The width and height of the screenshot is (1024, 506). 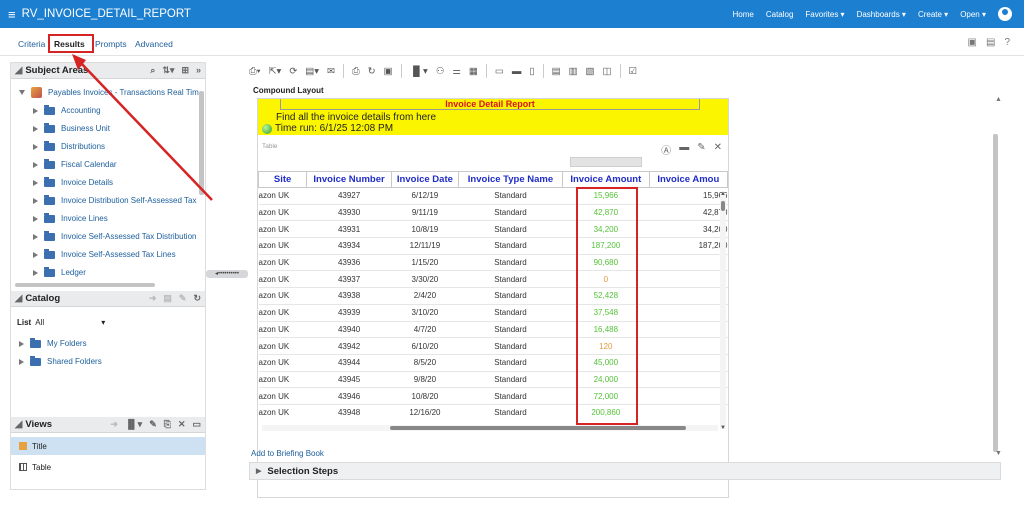 What do you see at coordinates (183, 298) in the screenshot?
I see `edit-icon: ✎` at bounding box center [183, 298].